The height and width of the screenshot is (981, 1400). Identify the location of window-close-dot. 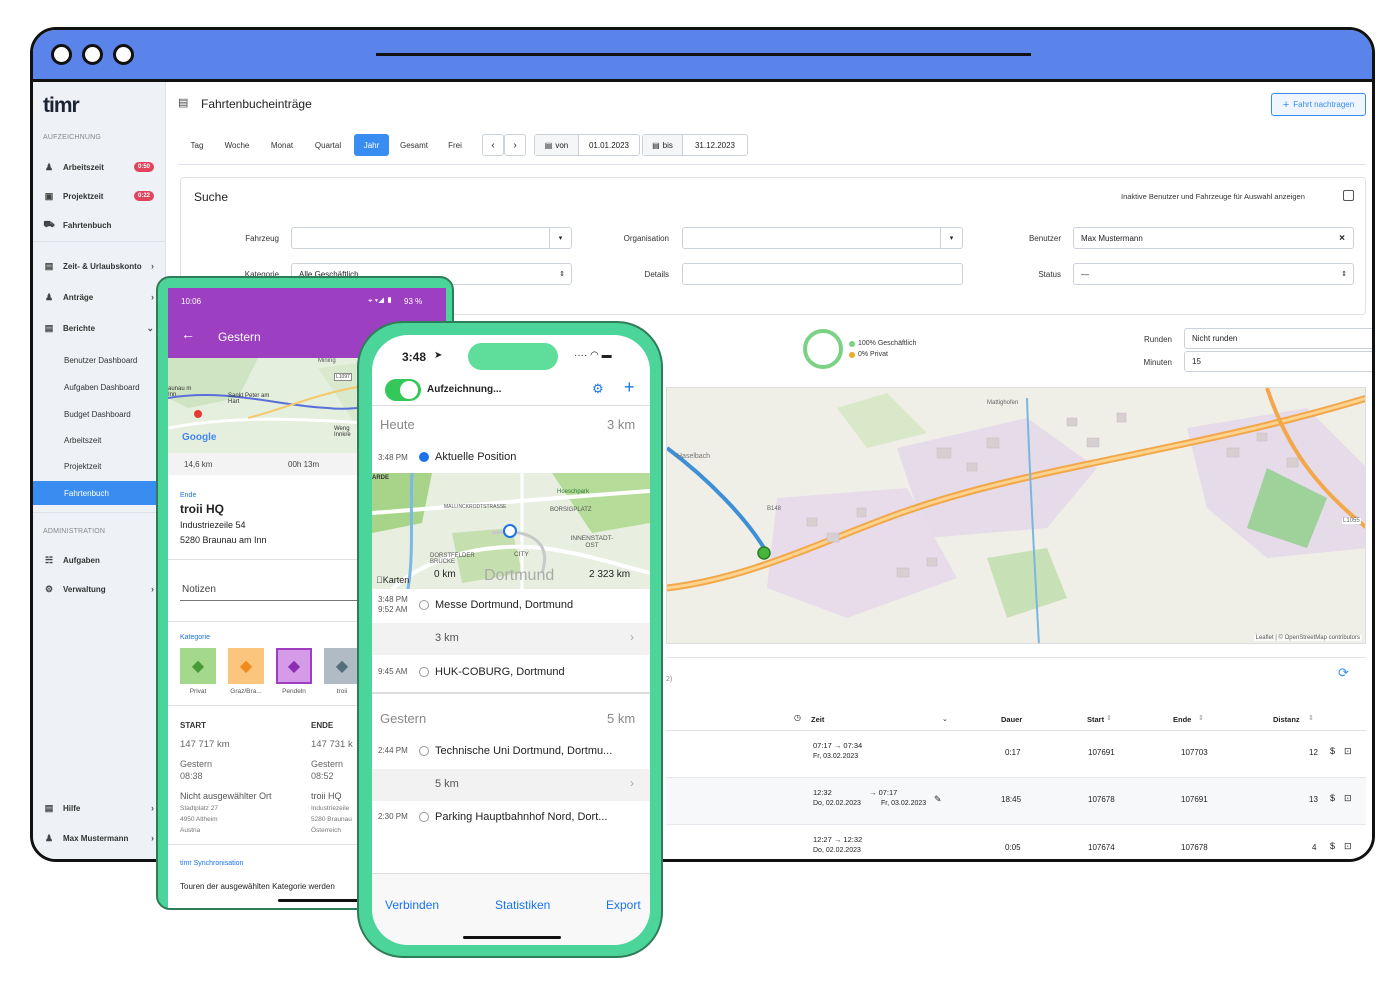
(61, 54).